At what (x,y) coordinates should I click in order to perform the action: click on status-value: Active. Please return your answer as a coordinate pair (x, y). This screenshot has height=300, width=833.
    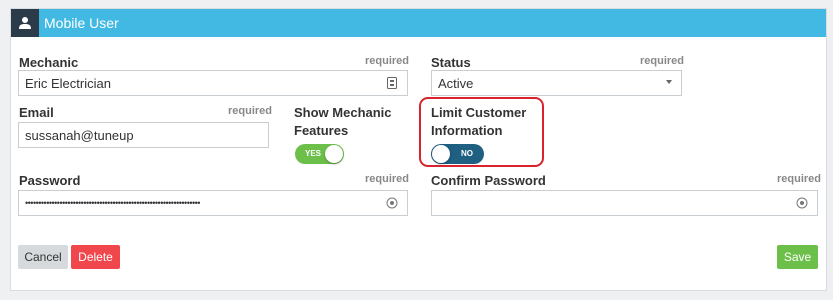
    Looking at the image, I should click on (456, 83).